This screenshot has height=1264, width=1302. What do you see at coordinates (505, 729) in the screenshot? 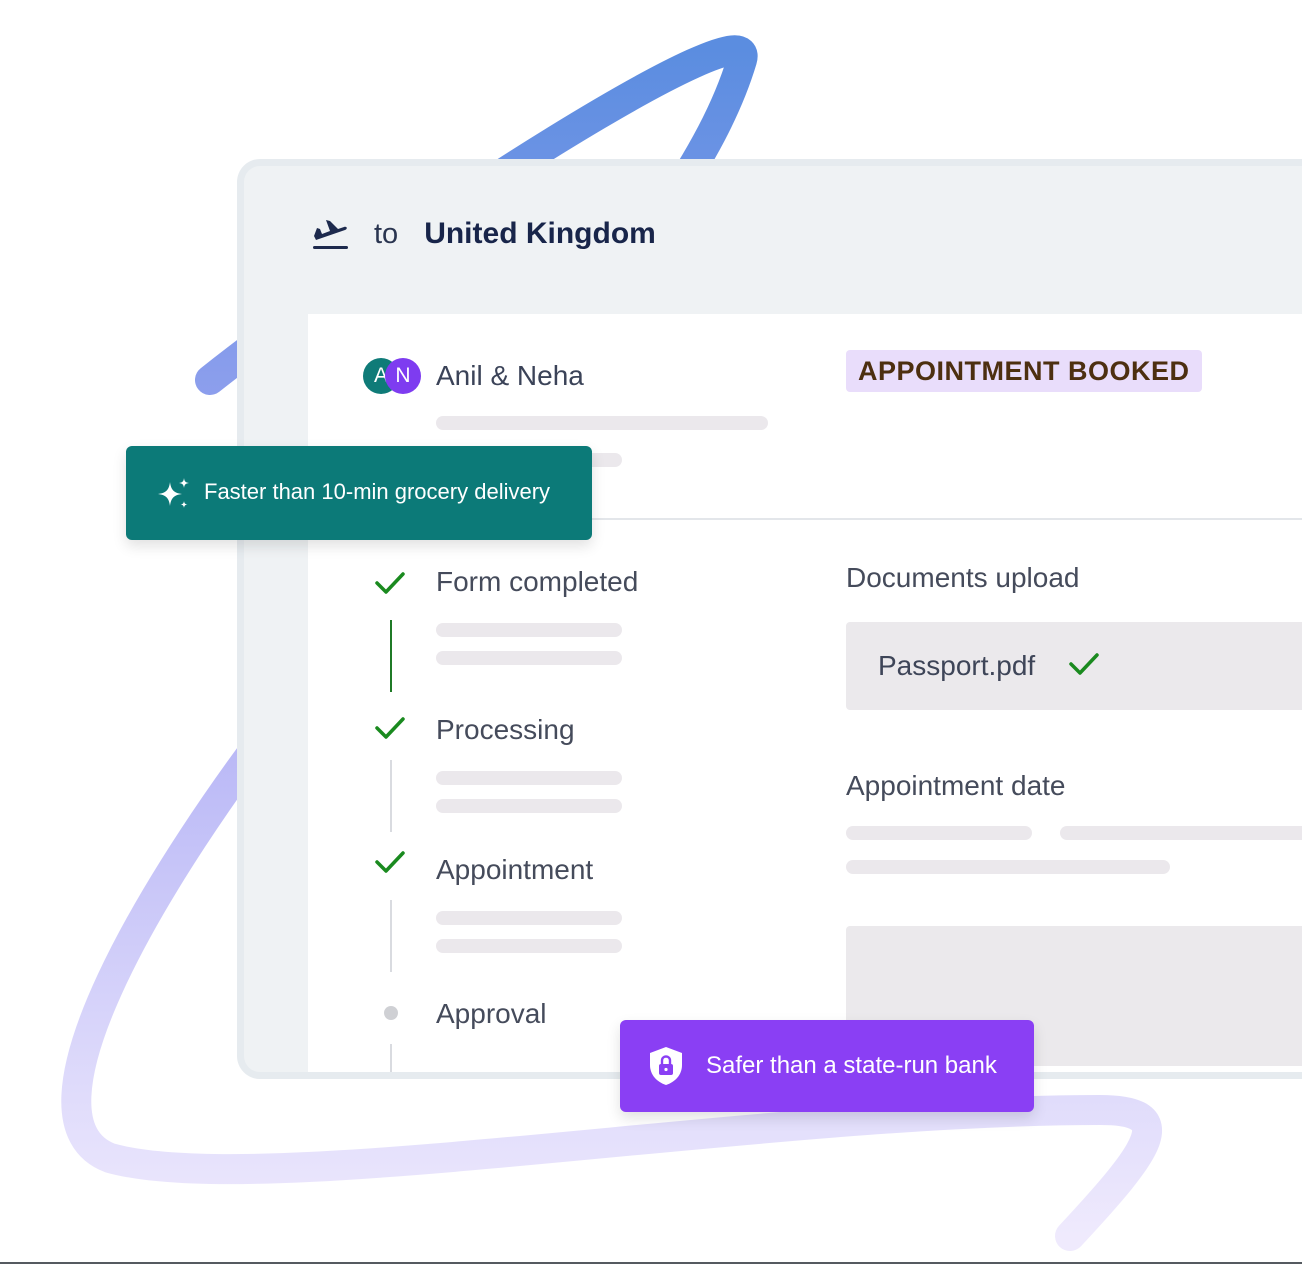
I see `step-label: Processing` at bounding box center [505, 729].